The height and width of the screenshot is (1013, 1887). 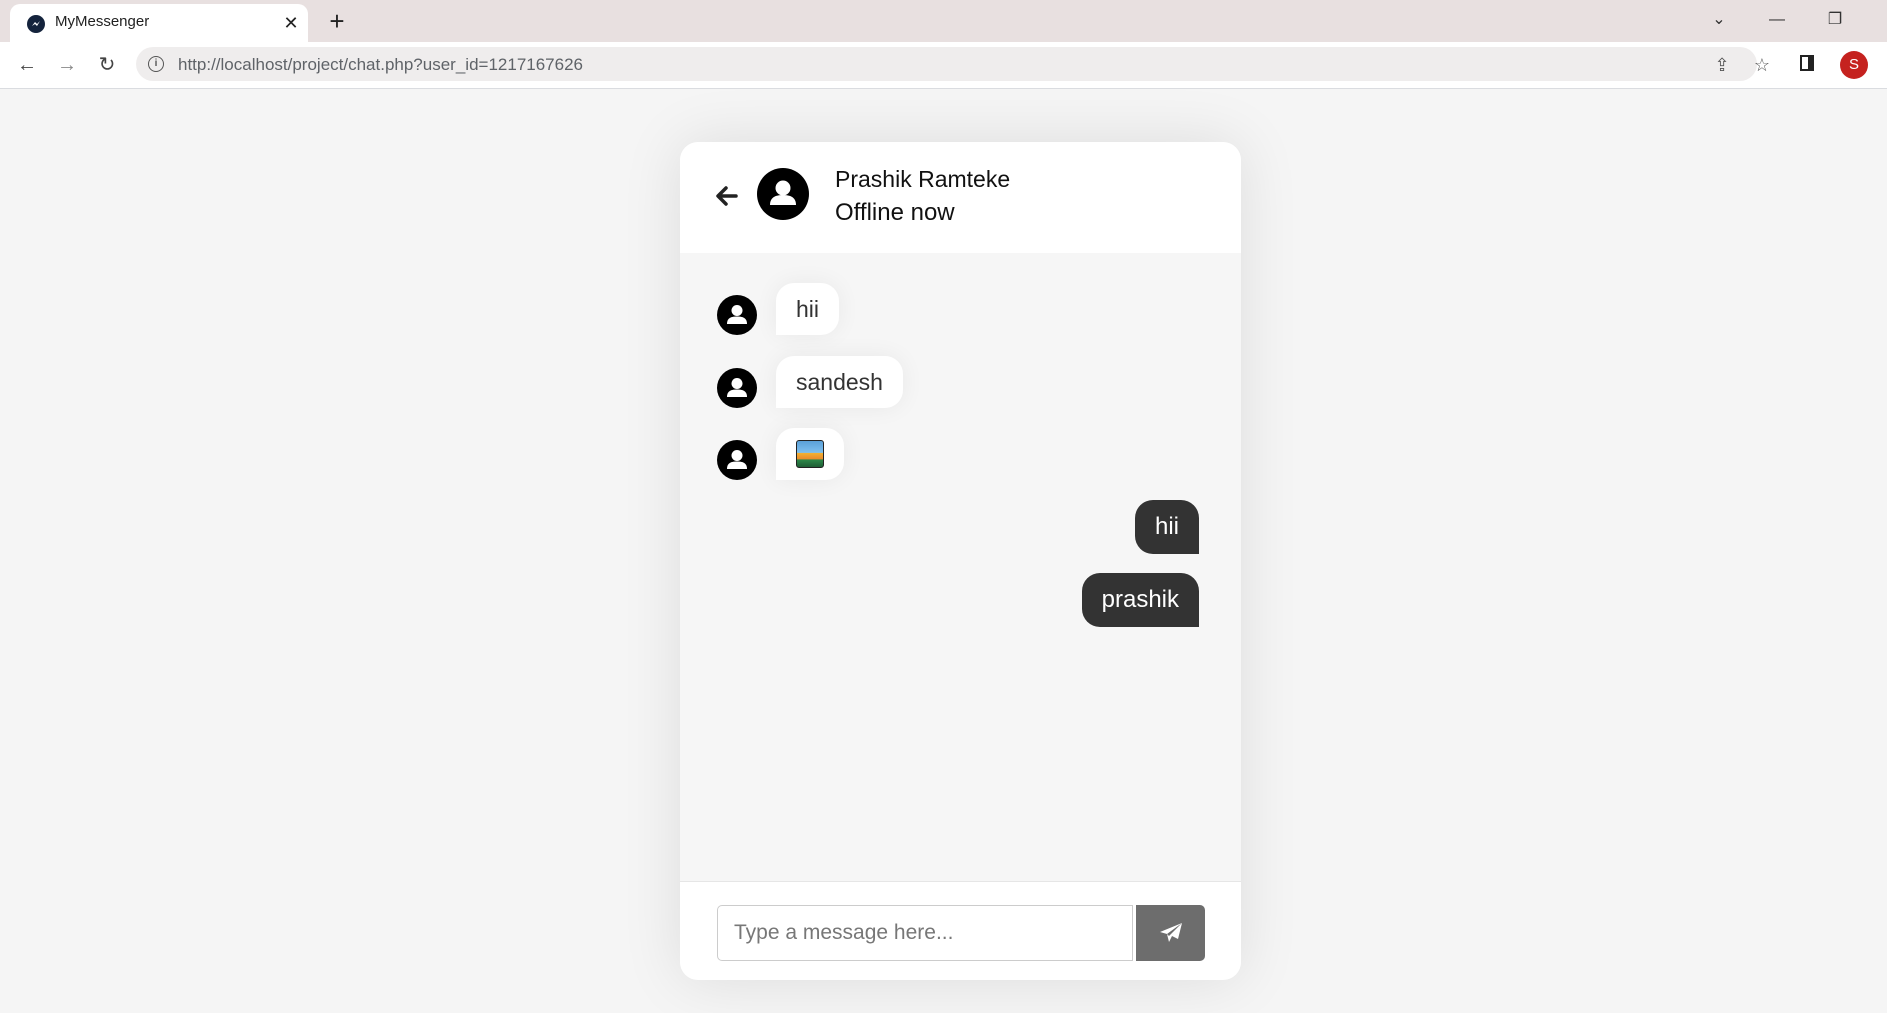 What do you see at coordinates (839, 382) in the screenshot?
I see `incoming-message-bubble: sandesh` at bounding box center [839, 382].